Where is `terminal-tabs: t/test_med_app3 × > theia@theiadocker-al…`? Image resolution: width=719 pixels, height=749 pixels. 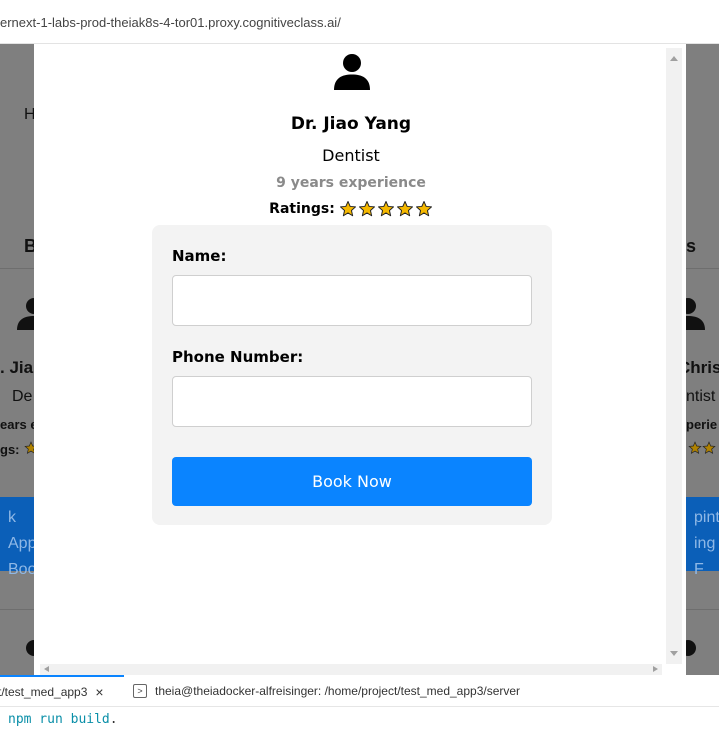 terminal-tabs: t/test_med_app3 × > theia@theiadocker-al… is located at coordinates (359, 691).